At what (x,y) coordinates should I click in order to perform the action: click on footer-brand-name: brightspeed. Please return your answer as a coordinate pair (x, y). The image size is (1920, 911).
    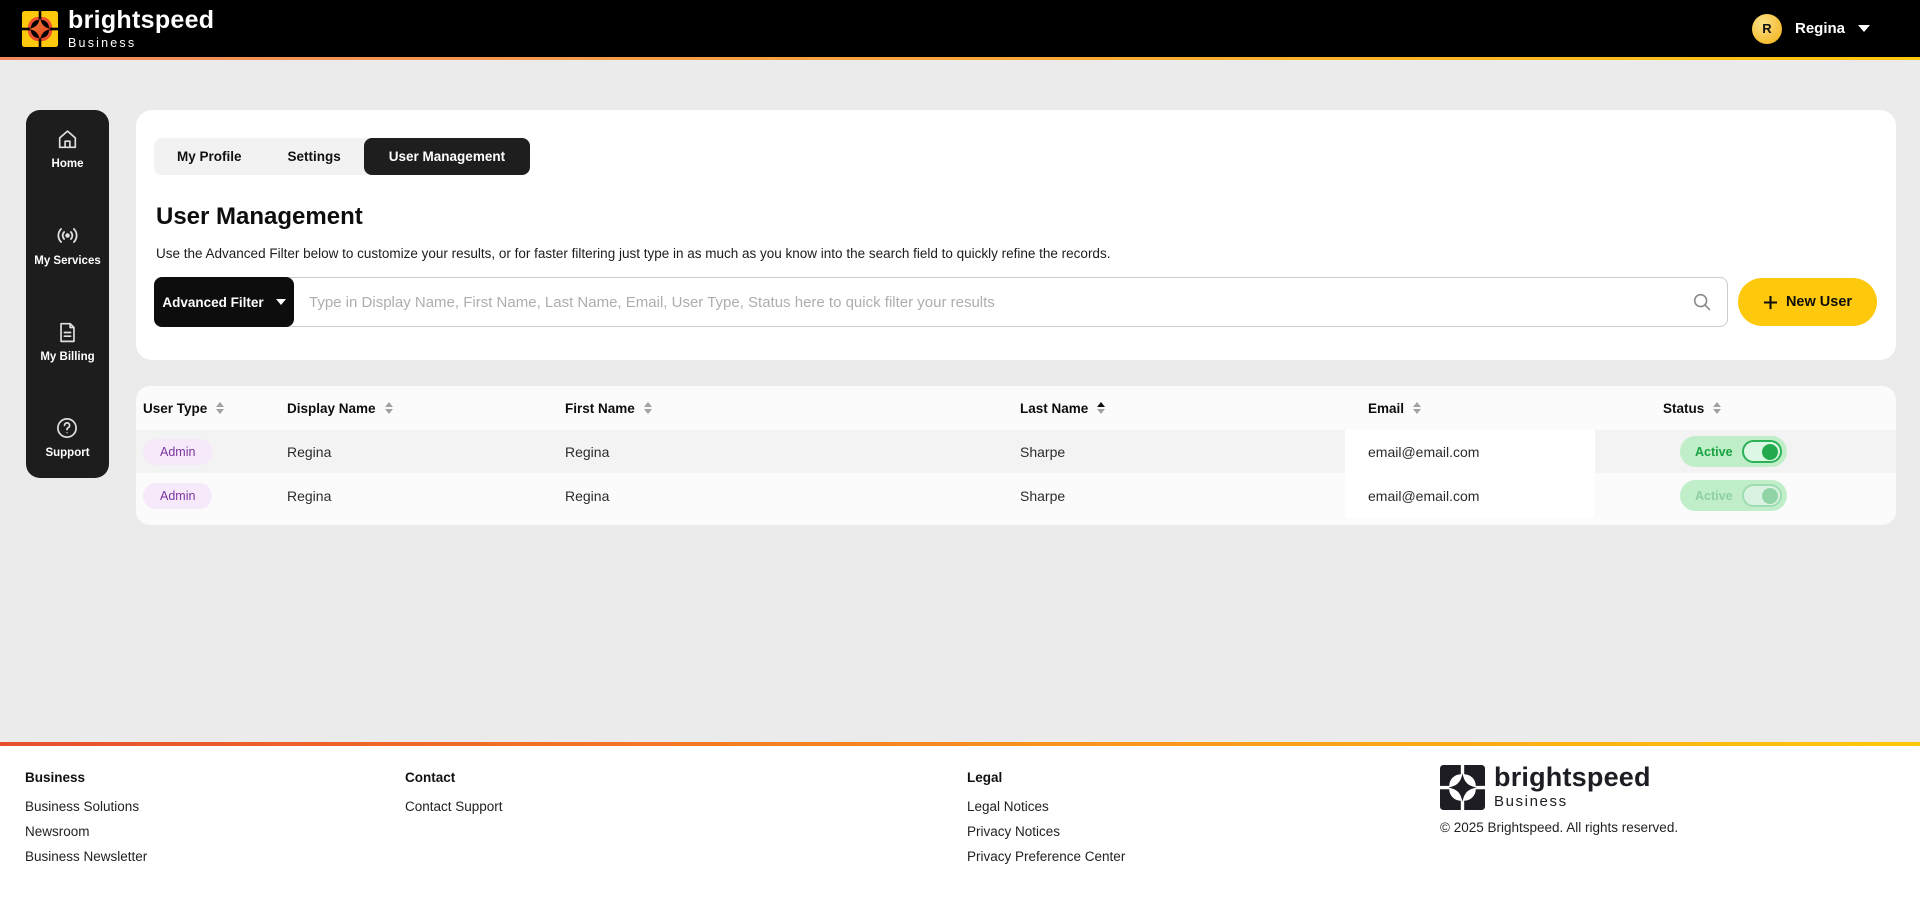
    Looking at the image, I should click on (1572, 777).